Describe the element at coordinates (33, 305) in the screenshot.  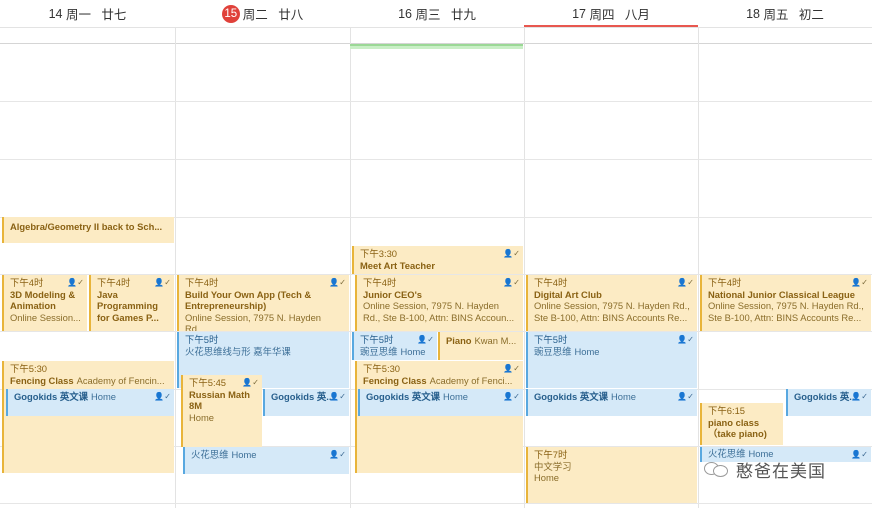
I see `event-title-line2: Animation` at that location.